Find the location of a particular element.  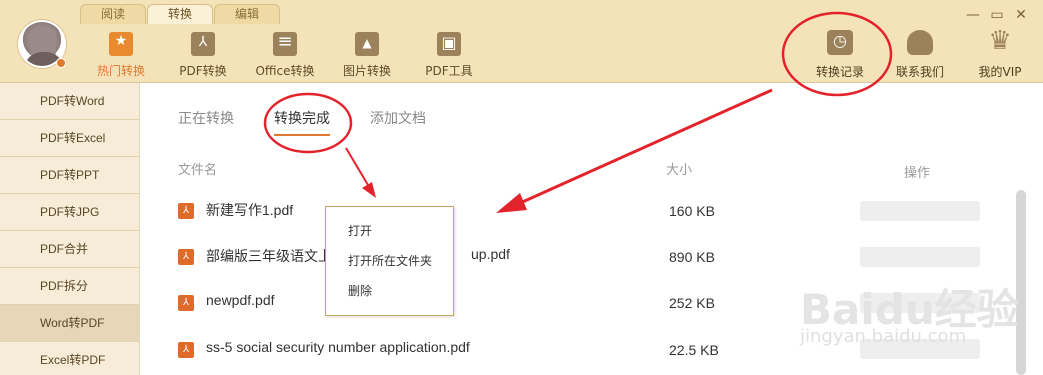

highlight-circle-completed-tab is located at coordinates (308, 123).